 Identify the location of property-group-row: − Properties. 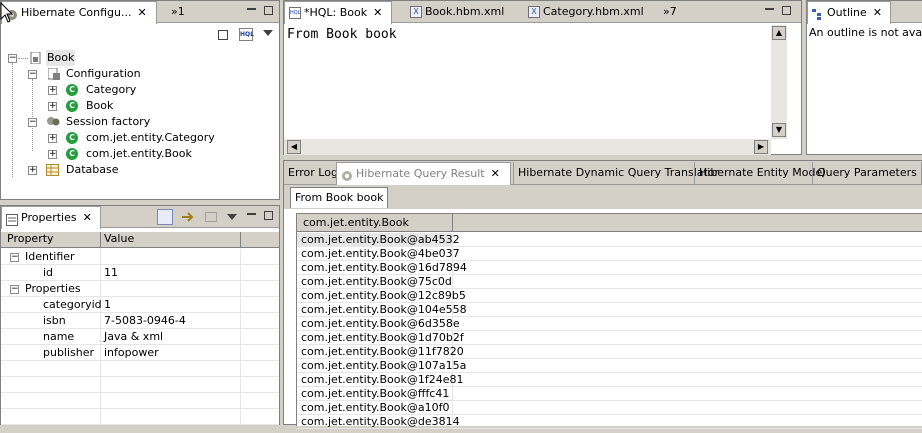
(140, 289).